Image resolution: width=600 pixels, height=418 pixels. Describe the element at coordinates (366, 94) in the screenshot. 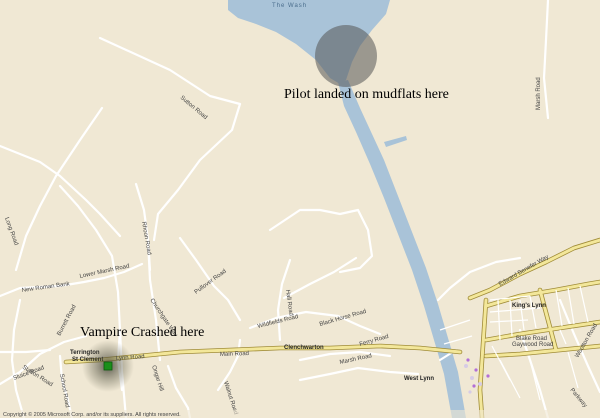

I see `landing-annotation: Pilot landed on mudflats here` at that location.